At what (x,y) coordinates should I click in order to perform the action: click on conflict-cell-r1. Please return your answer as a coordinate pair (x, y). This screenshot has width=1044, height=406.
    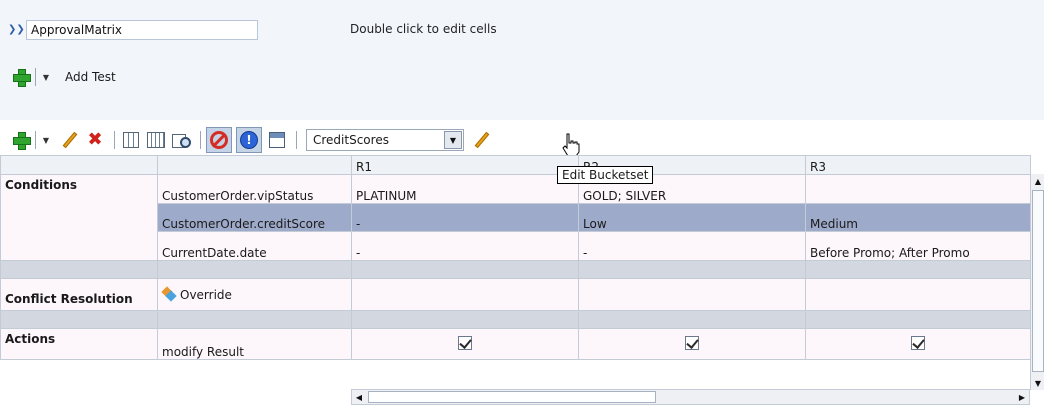
    Looking at the image, I should click on (465, 294).